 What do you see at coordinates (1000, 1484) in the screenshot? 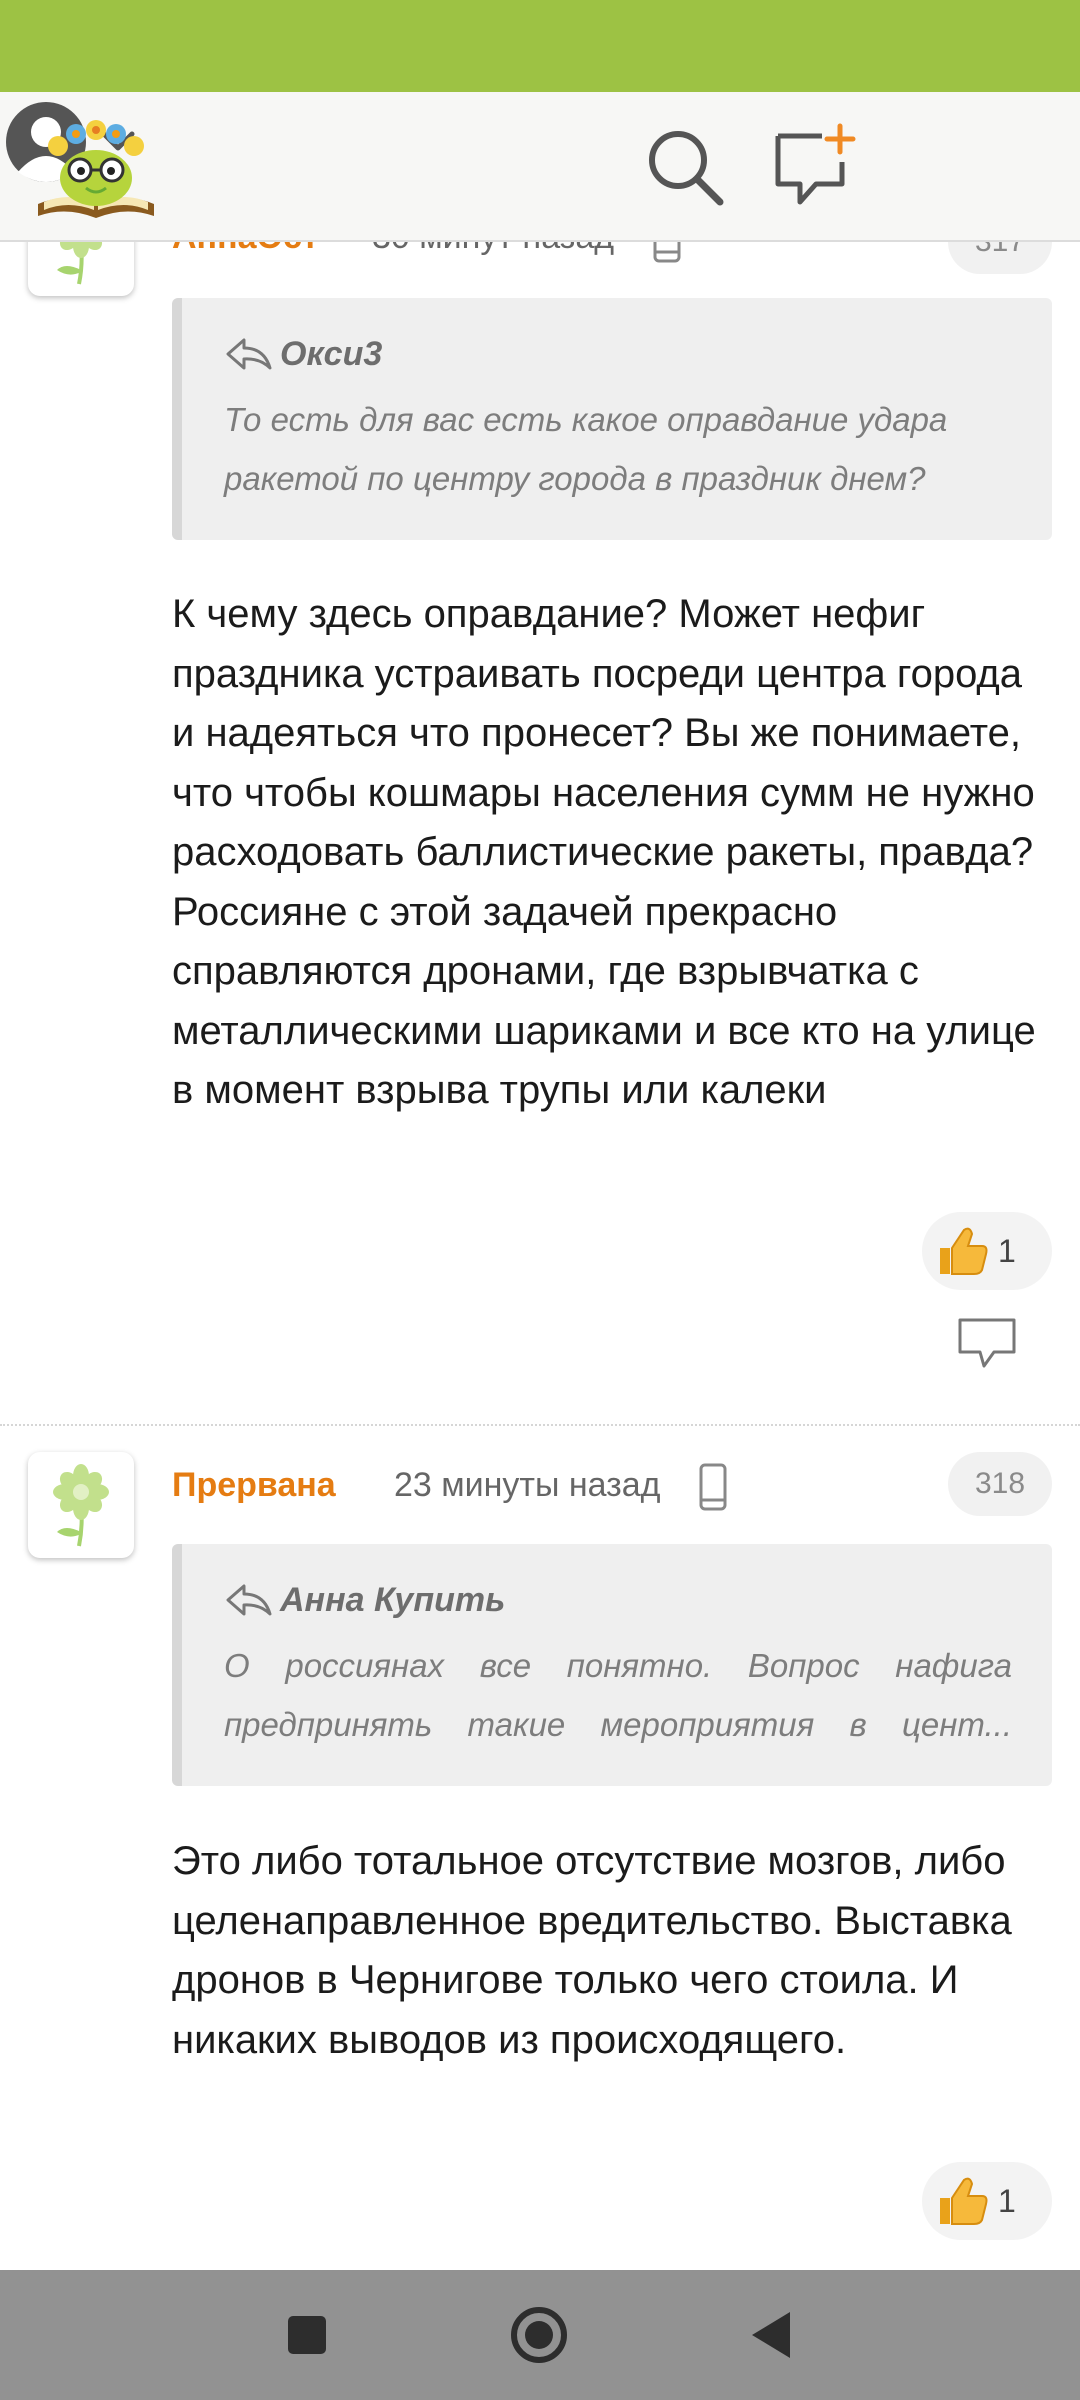
I see `comment-number: 318` at bounding box center [1000, 1484].